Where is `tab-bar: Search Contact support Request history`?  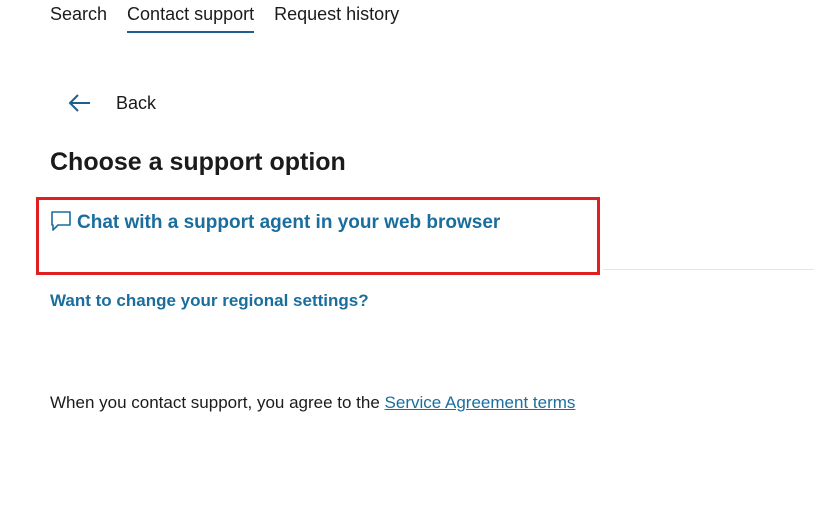
tab-bar: Search Contact support Request history is located at coordinates (234, 18).